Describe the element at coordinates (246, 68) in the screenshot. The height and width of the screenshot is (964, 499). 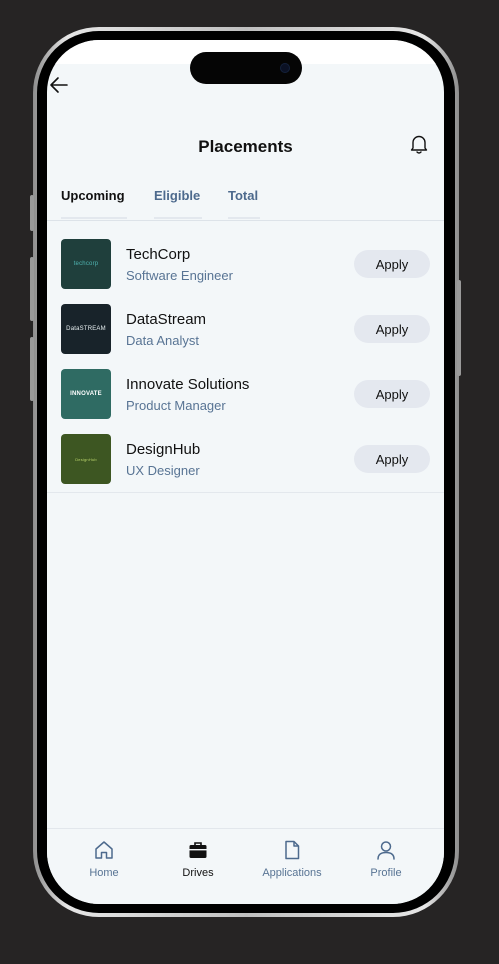
I see `dynamic-island` at that location.